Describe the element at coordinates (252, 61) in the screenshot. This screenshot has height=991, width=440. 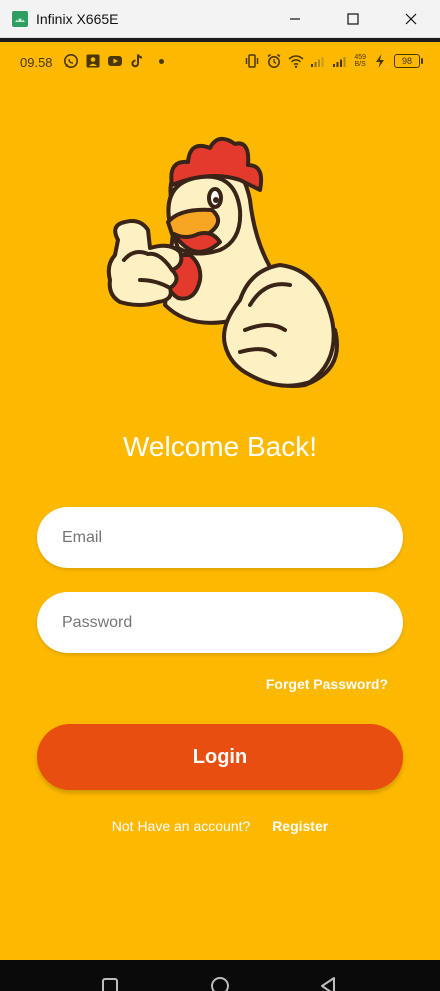
I see `vibrate-icon` at that location.